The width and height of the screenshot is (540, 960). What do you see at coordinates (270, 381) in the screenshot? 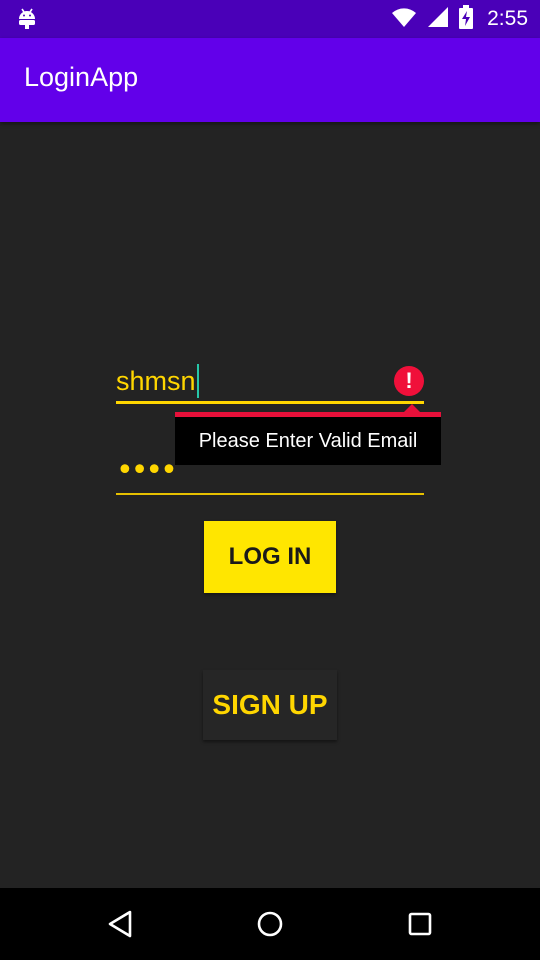
I see `email-field: shmsn !` at bounding box center [270, 381].